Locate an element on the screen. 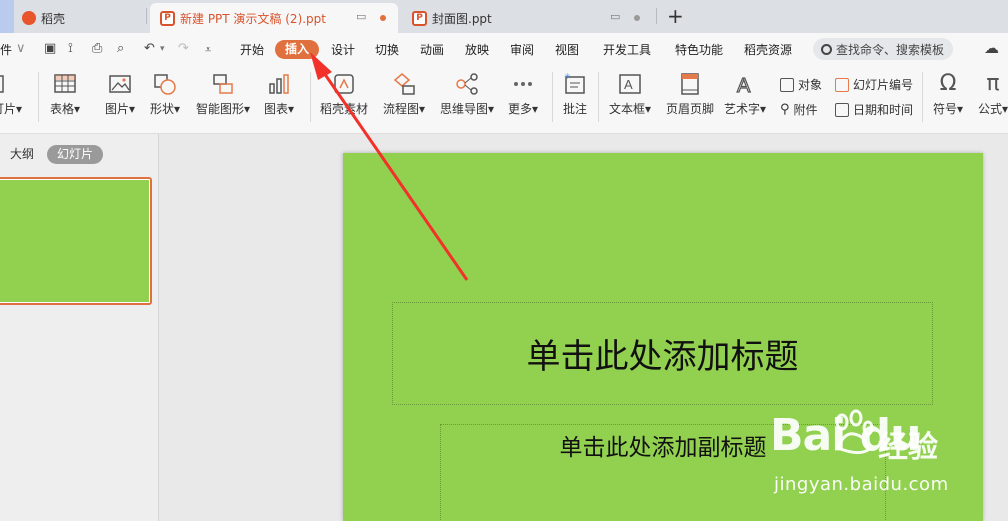 This screenshot has width=1008, height=521. slide-number-button: 幻灯片编号 is located at coordinates (874, 84).